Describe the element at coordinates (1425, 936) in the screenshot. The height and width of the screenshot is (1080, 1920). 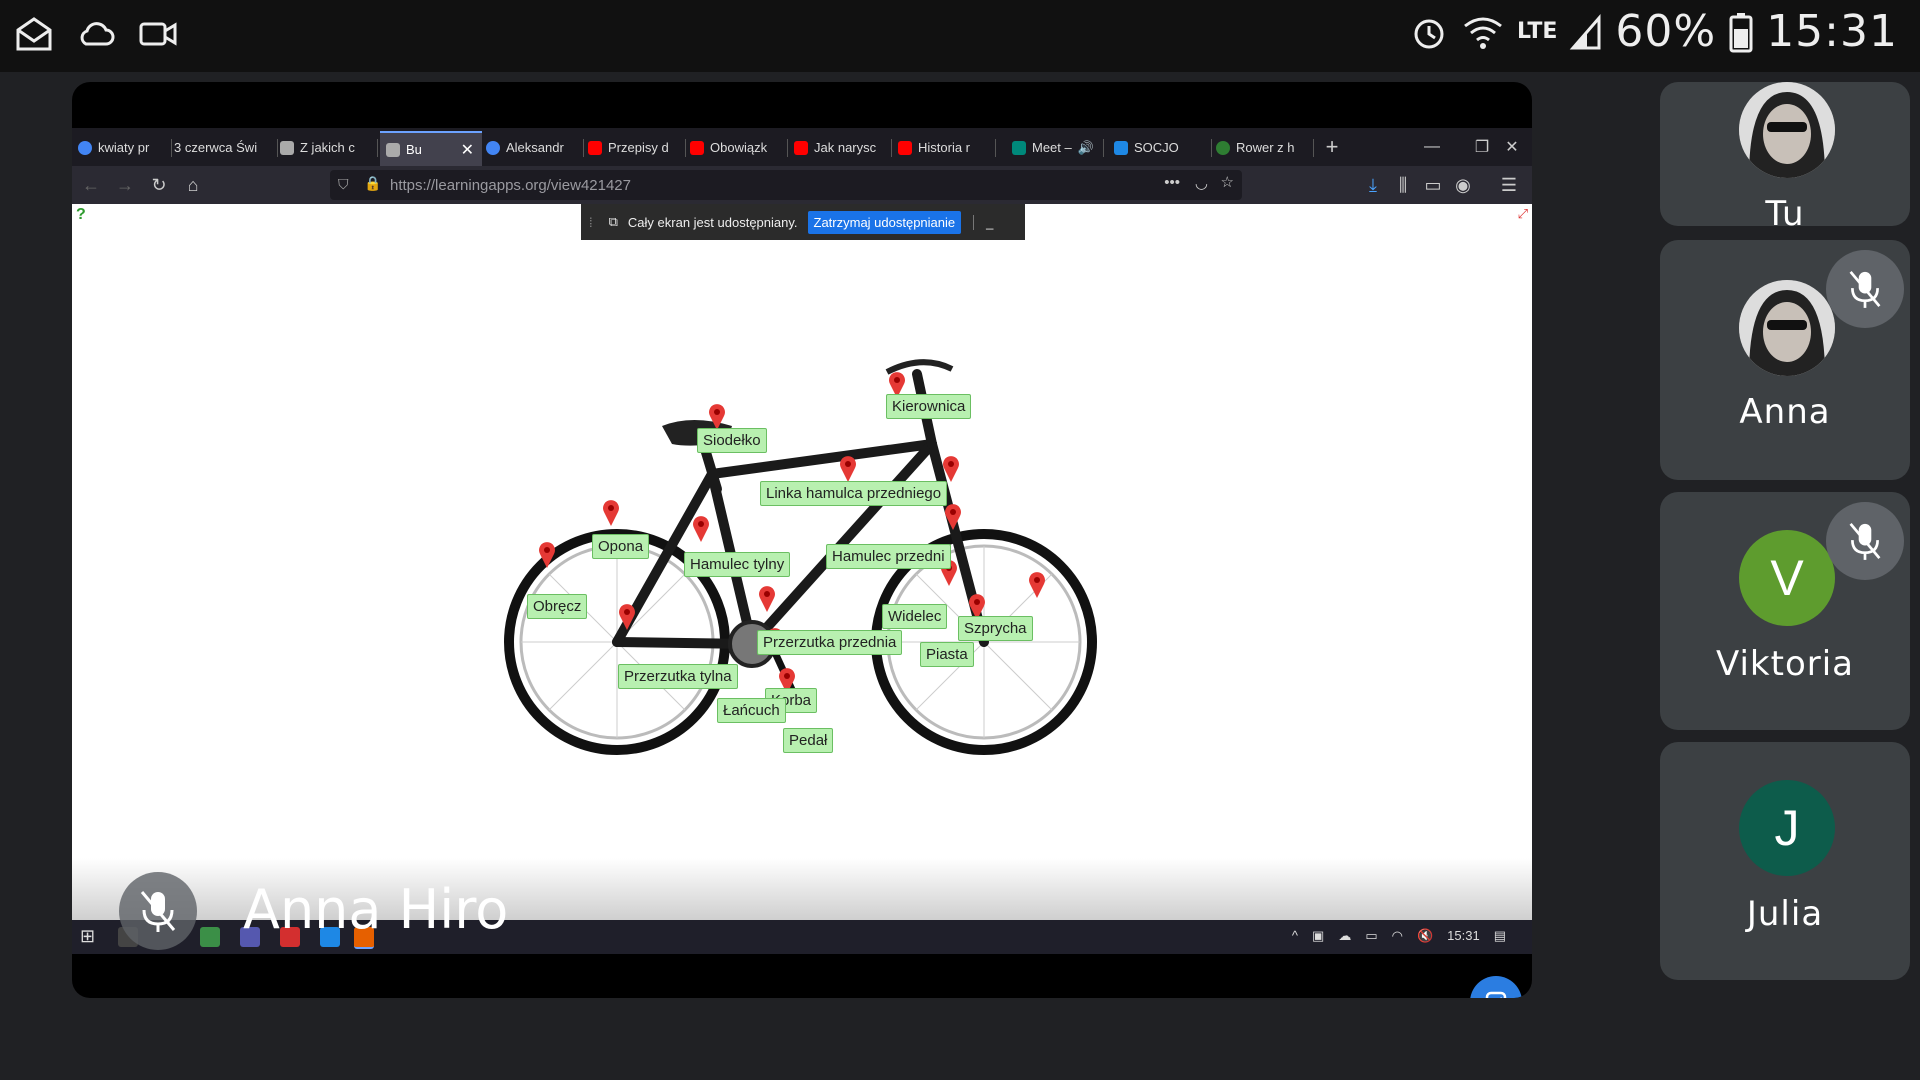
I see `mute-tray-icon: 🔇` at that location.